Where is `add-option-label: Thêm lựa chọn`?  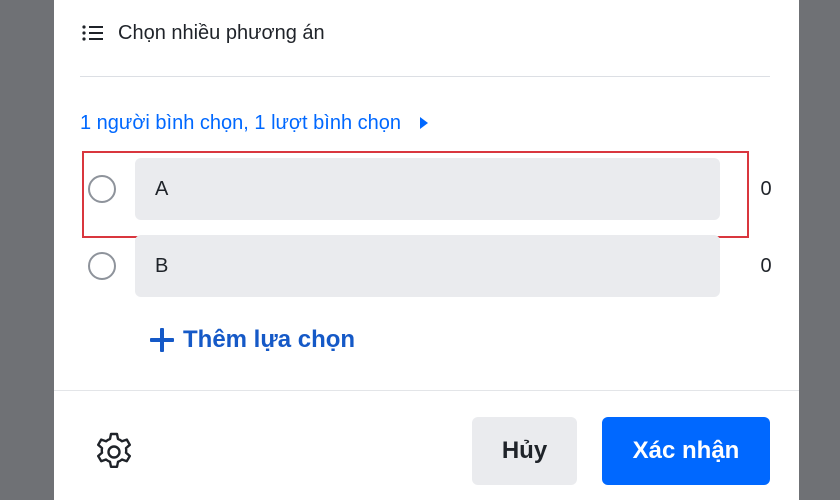
add-option-label: Thêm lựa chọn is located at coordinates (269, 339).